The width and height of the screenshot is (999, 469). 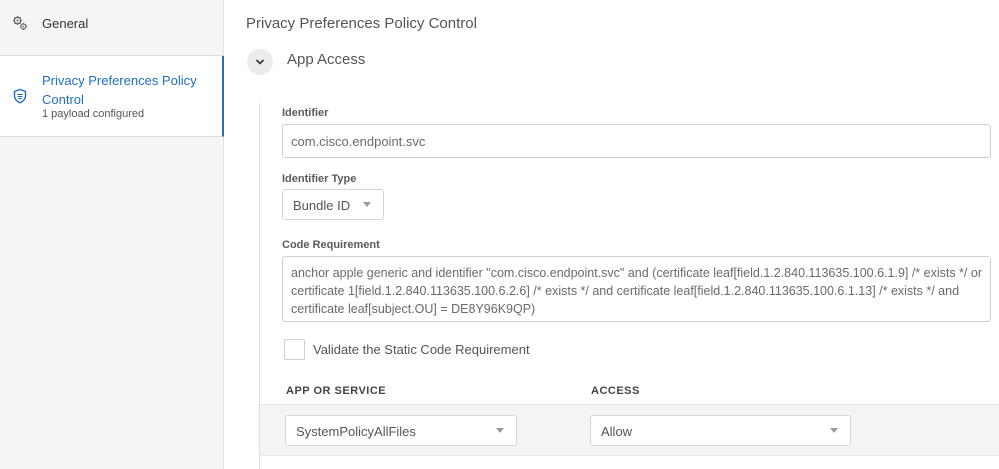 I want to click on access-value: Allow, so click(x=617, y=431).